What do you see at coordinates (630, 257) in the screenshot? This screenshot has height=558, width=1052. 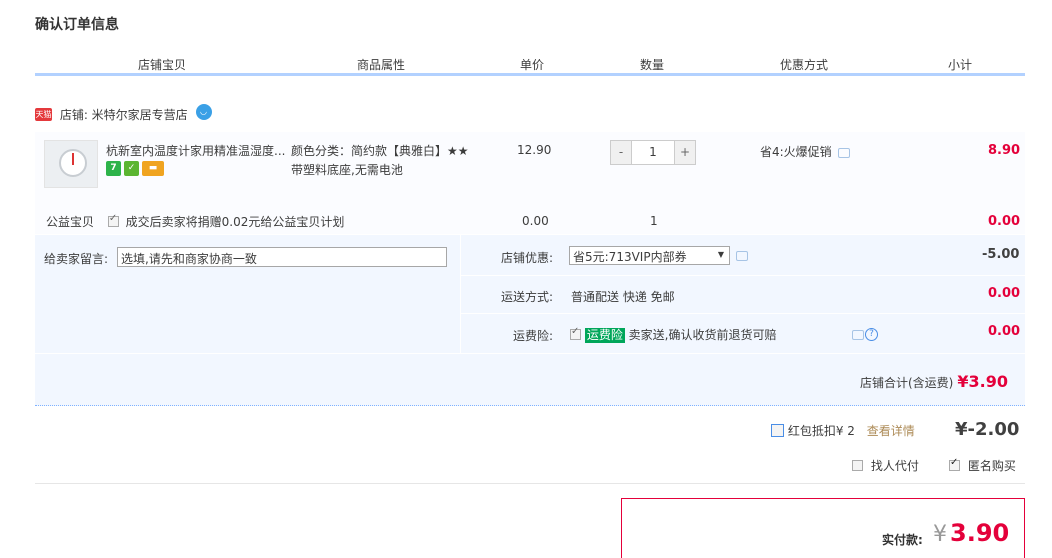 I see `shop-discount-value: 省5元:713VIP内部券` at bounding box center [630, 257].